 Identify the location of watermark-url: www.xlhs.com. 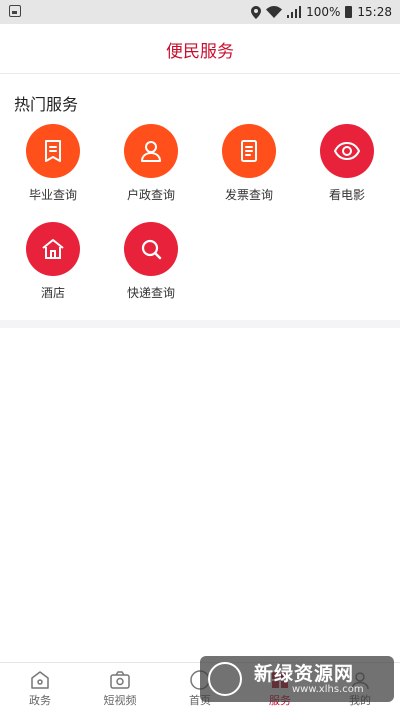
(328, 689).